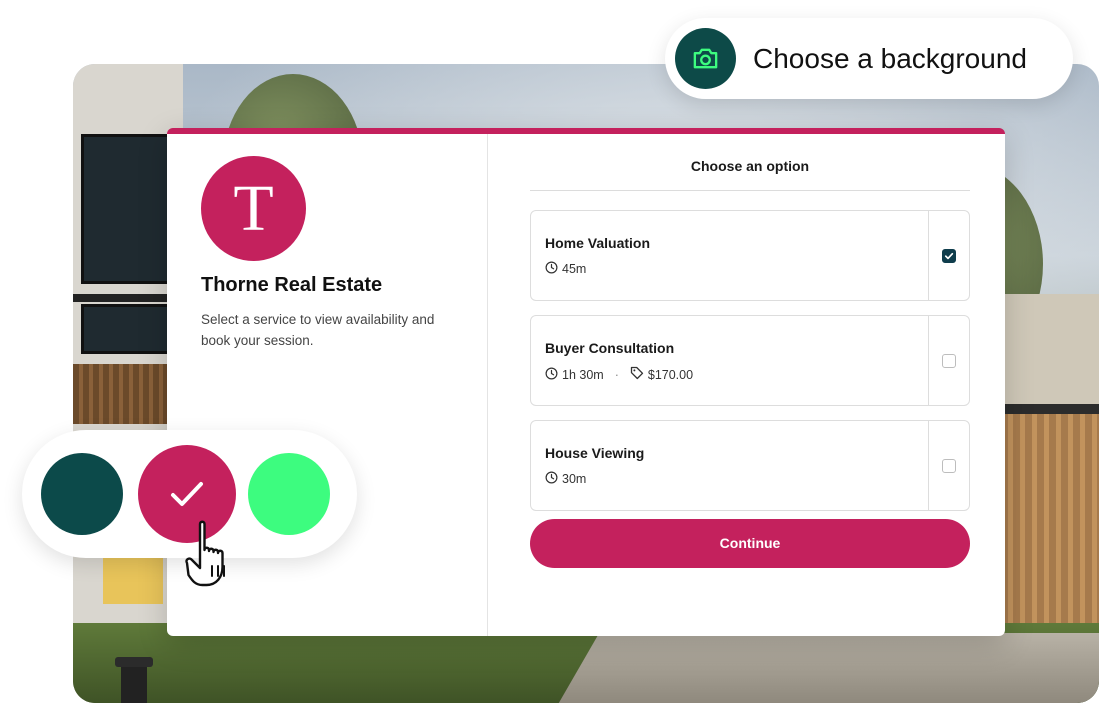  Describe the element at coordinates (574, 479) in the screenshot. I see `service-duration: 30m` at that location.